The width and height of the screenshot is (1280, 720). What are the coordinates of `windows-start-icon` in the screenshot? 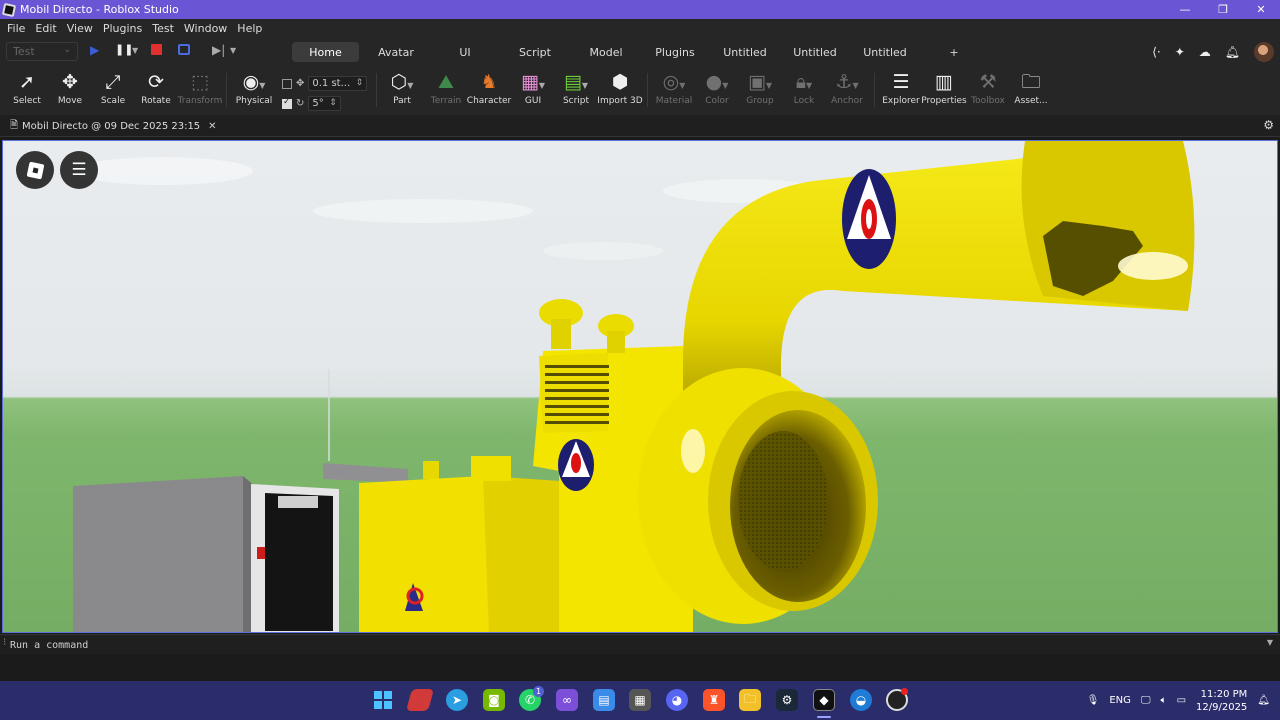 It's located at (383, 700).